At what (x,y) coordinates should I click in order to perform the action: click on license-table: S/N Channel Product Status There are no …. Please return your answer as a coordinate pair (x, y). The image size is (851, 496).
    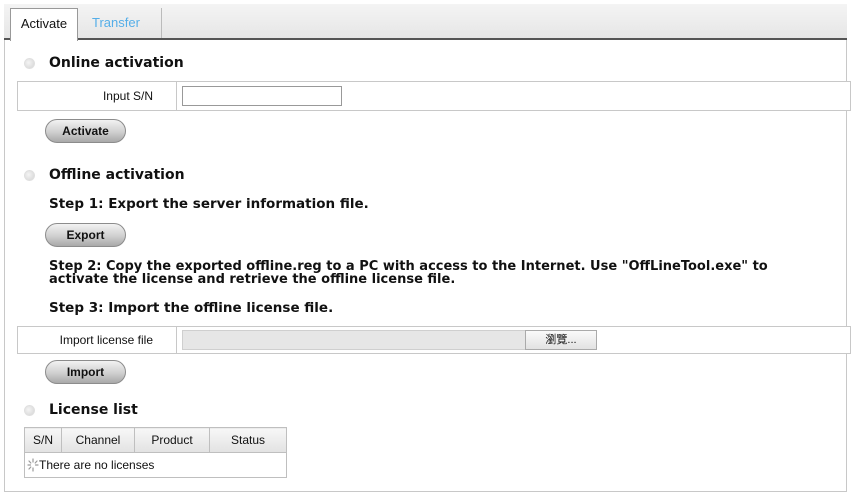
    Looking at the image, I should click on (155, 452).